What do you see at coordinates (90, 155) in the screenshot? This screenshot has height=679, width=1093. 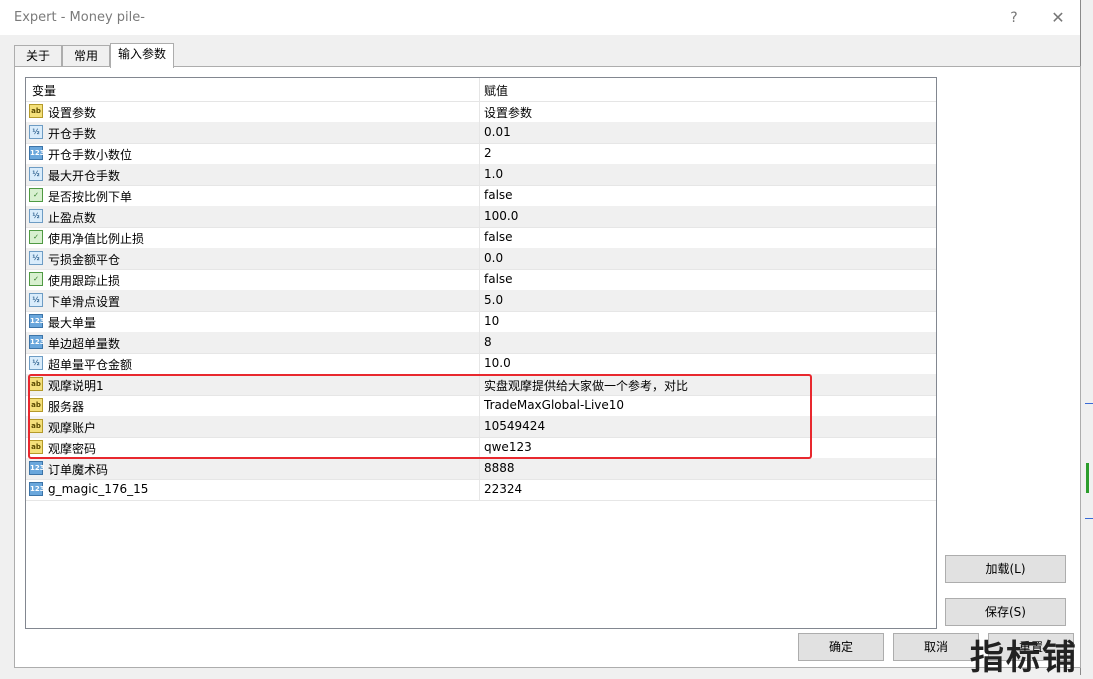 I see `variable-name: 开仓手数小数位` at bounding box center [90, 155].